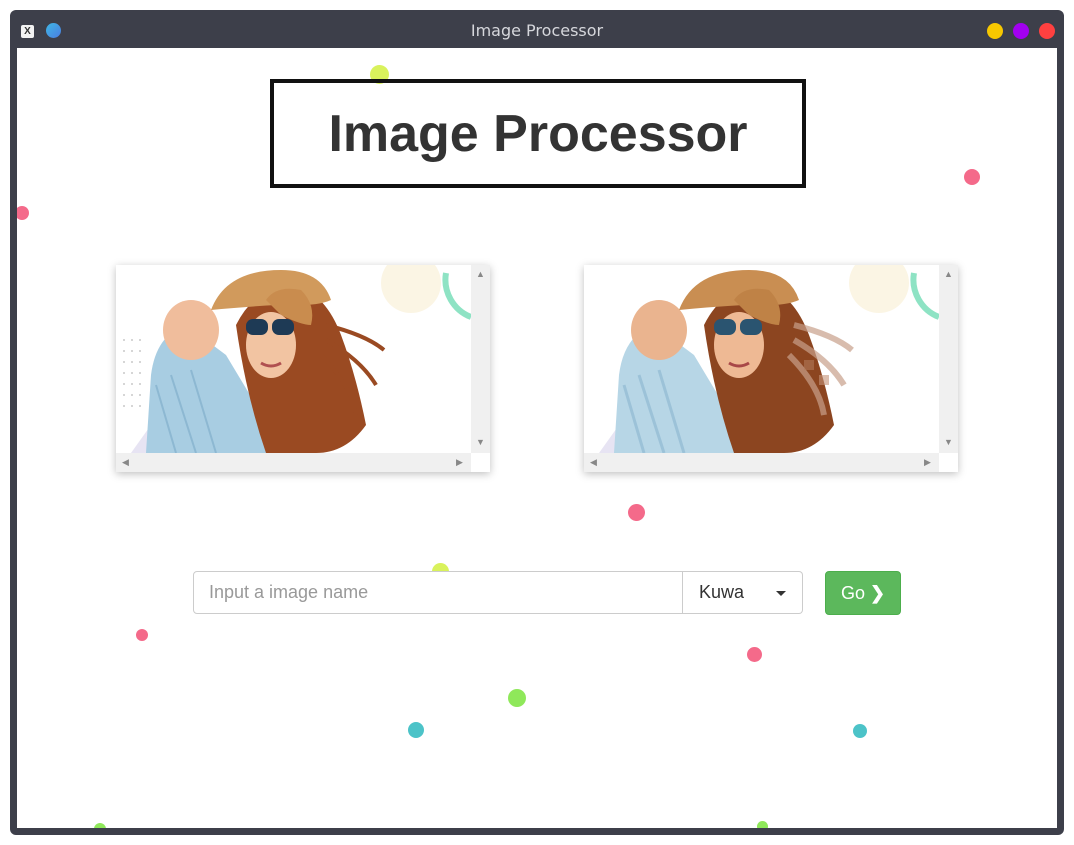 The image size is (1074, 845). What do you see at coordinates (995, 31) in the screenshot?
I see `minimize-button` at bounding box center [995, 31].